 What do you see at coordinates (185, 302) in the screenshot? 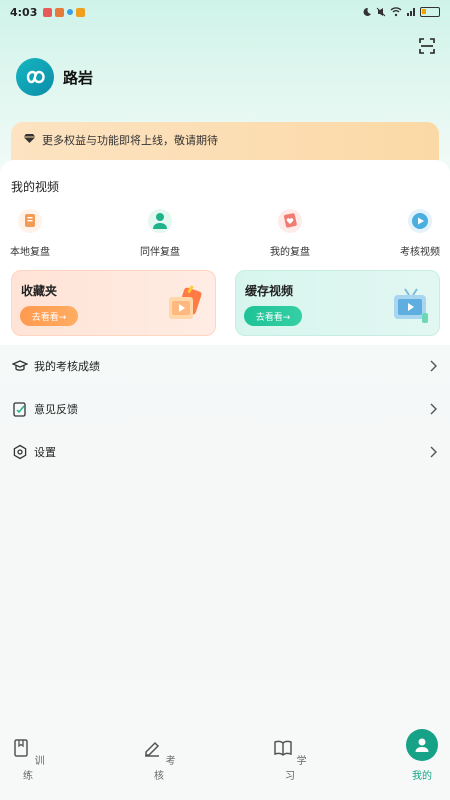
I see `folder-video-icon` at bounding box center [185, 302].